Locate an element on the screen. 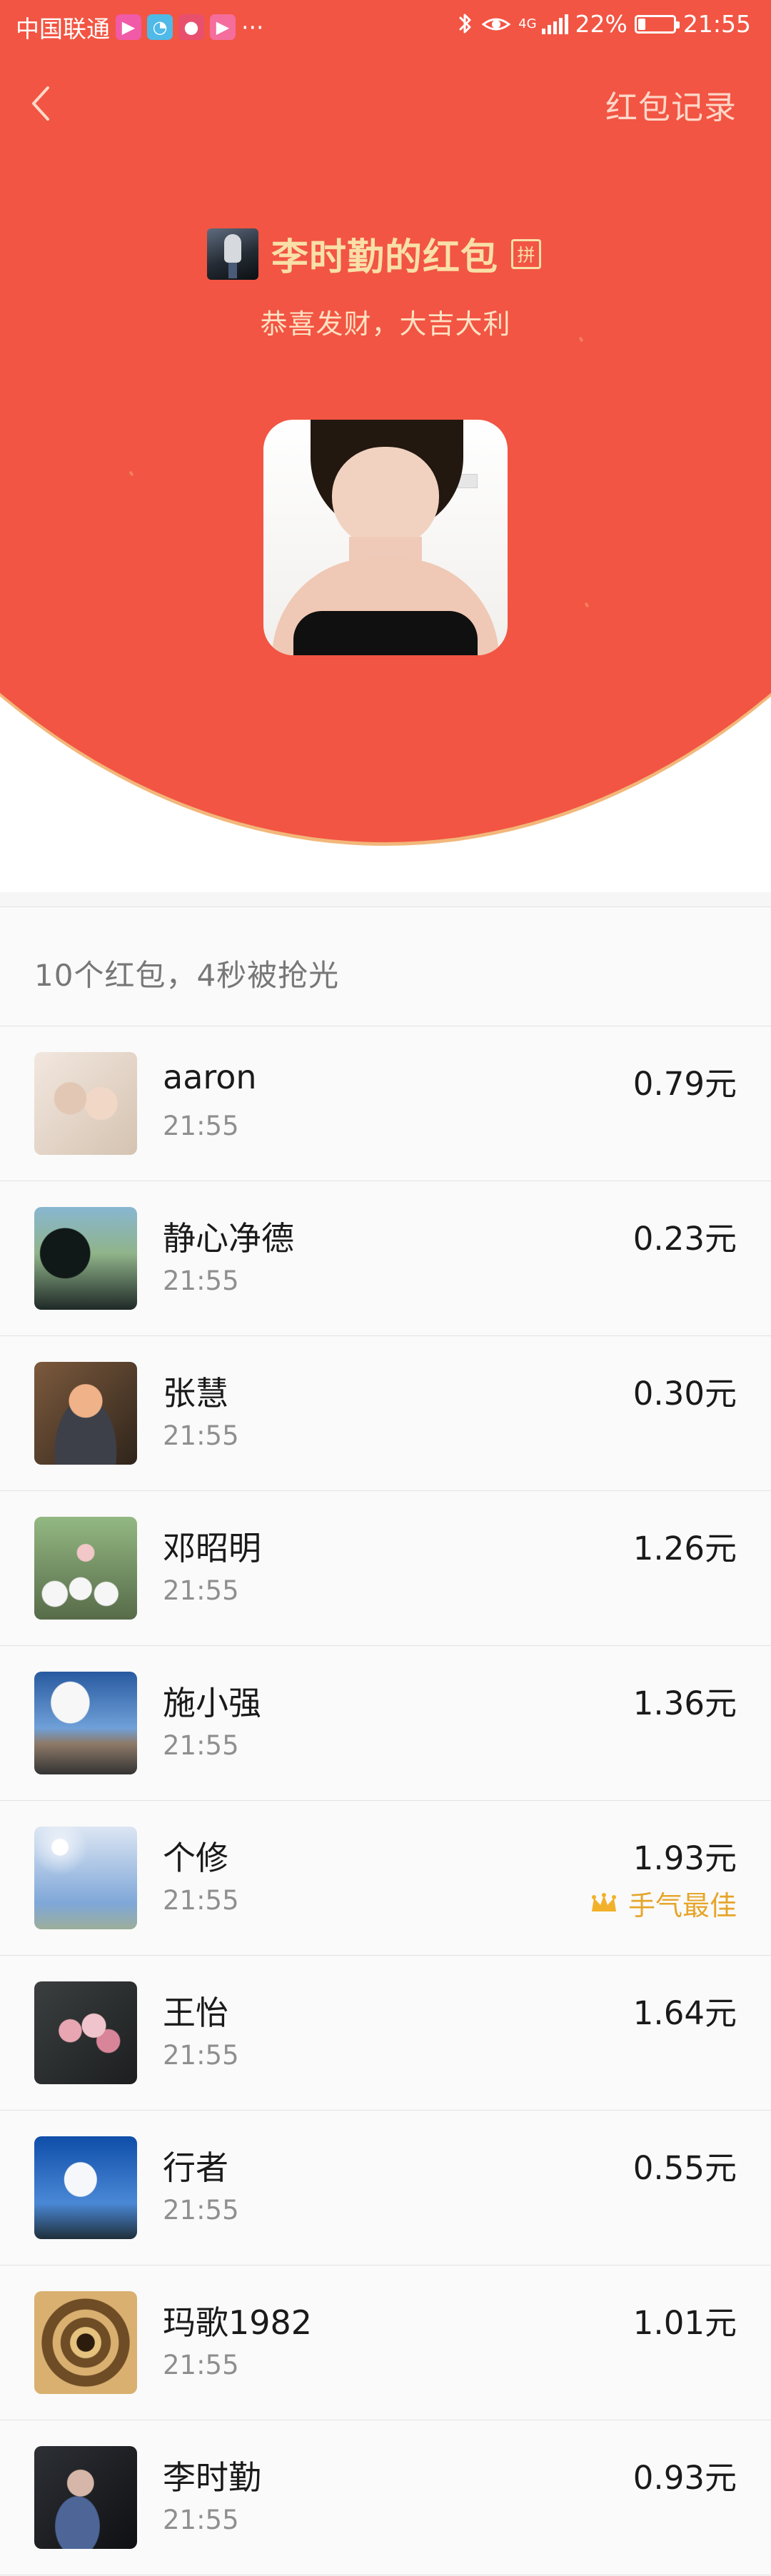 This screenshot has height=2576, width=771. red-packet-title: 李时勤的红包 is located at coordinates (385, 257).